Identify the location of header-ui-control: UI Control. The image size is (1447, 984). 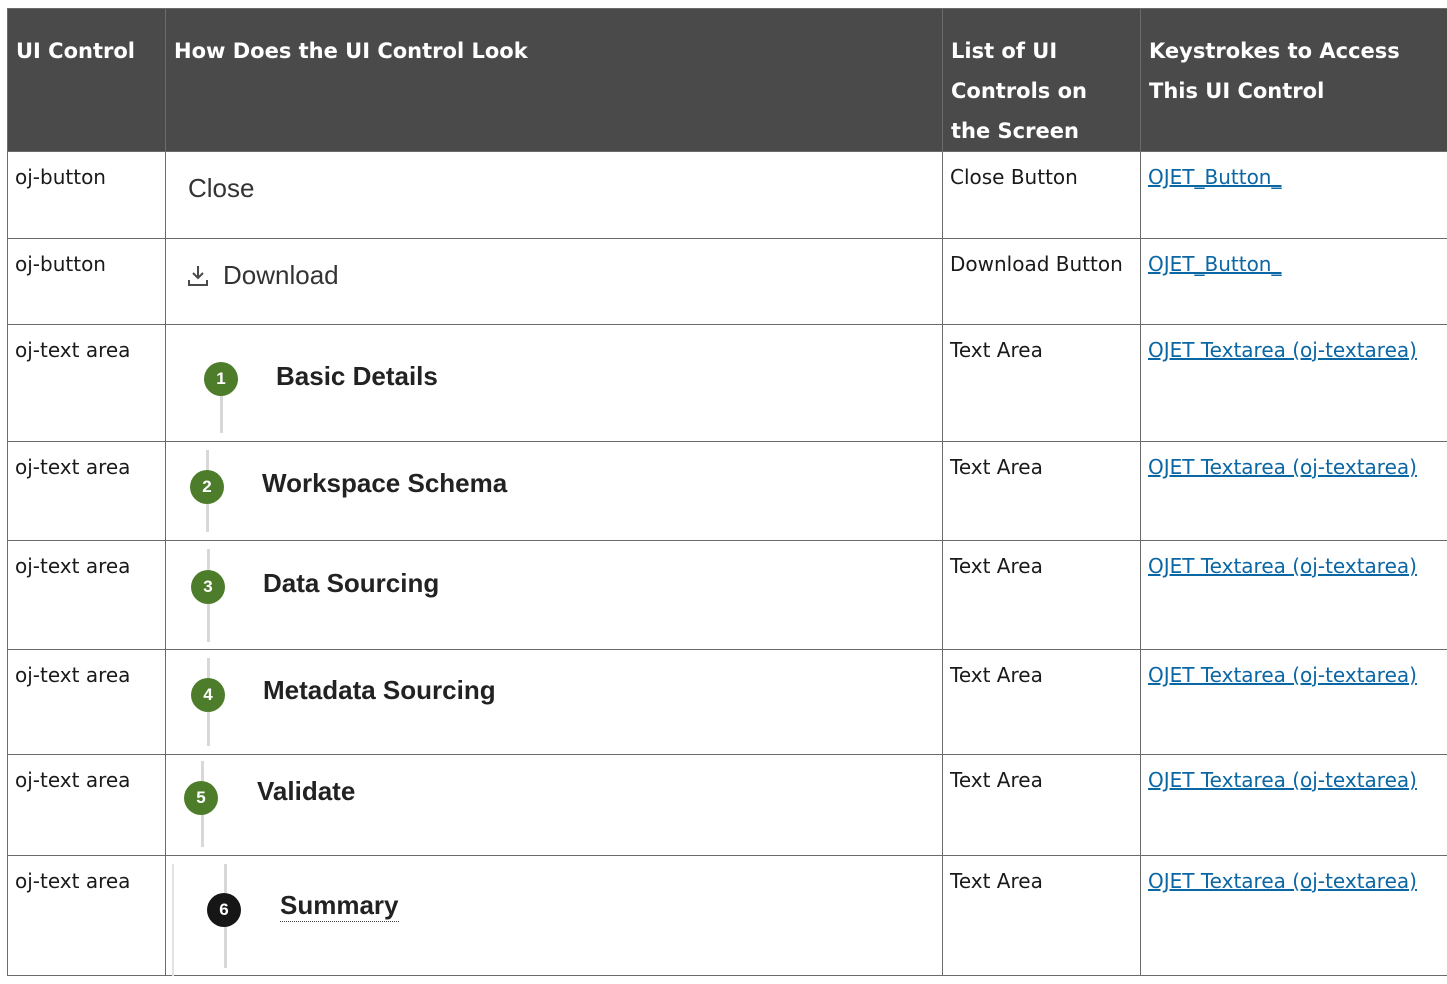
(86, 80).